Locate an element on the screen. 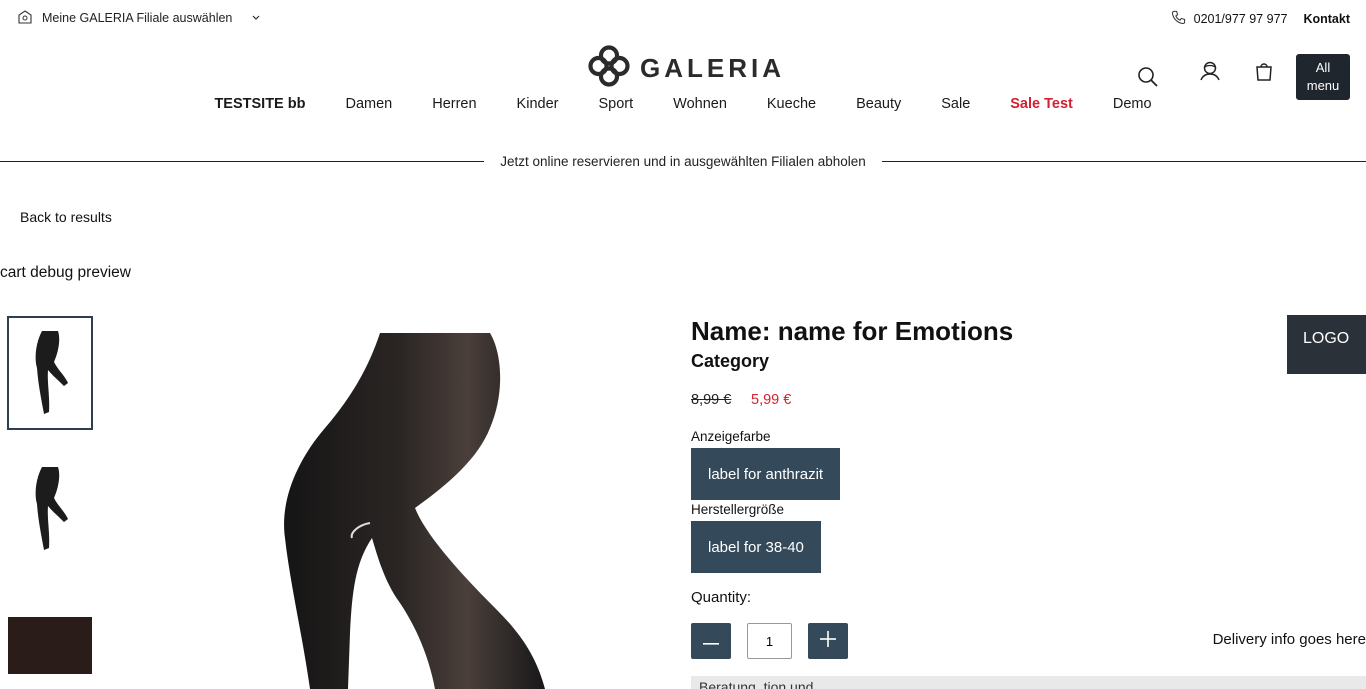  phone-number: 0201/977 97 977 is located at coordinates (1241, 19).